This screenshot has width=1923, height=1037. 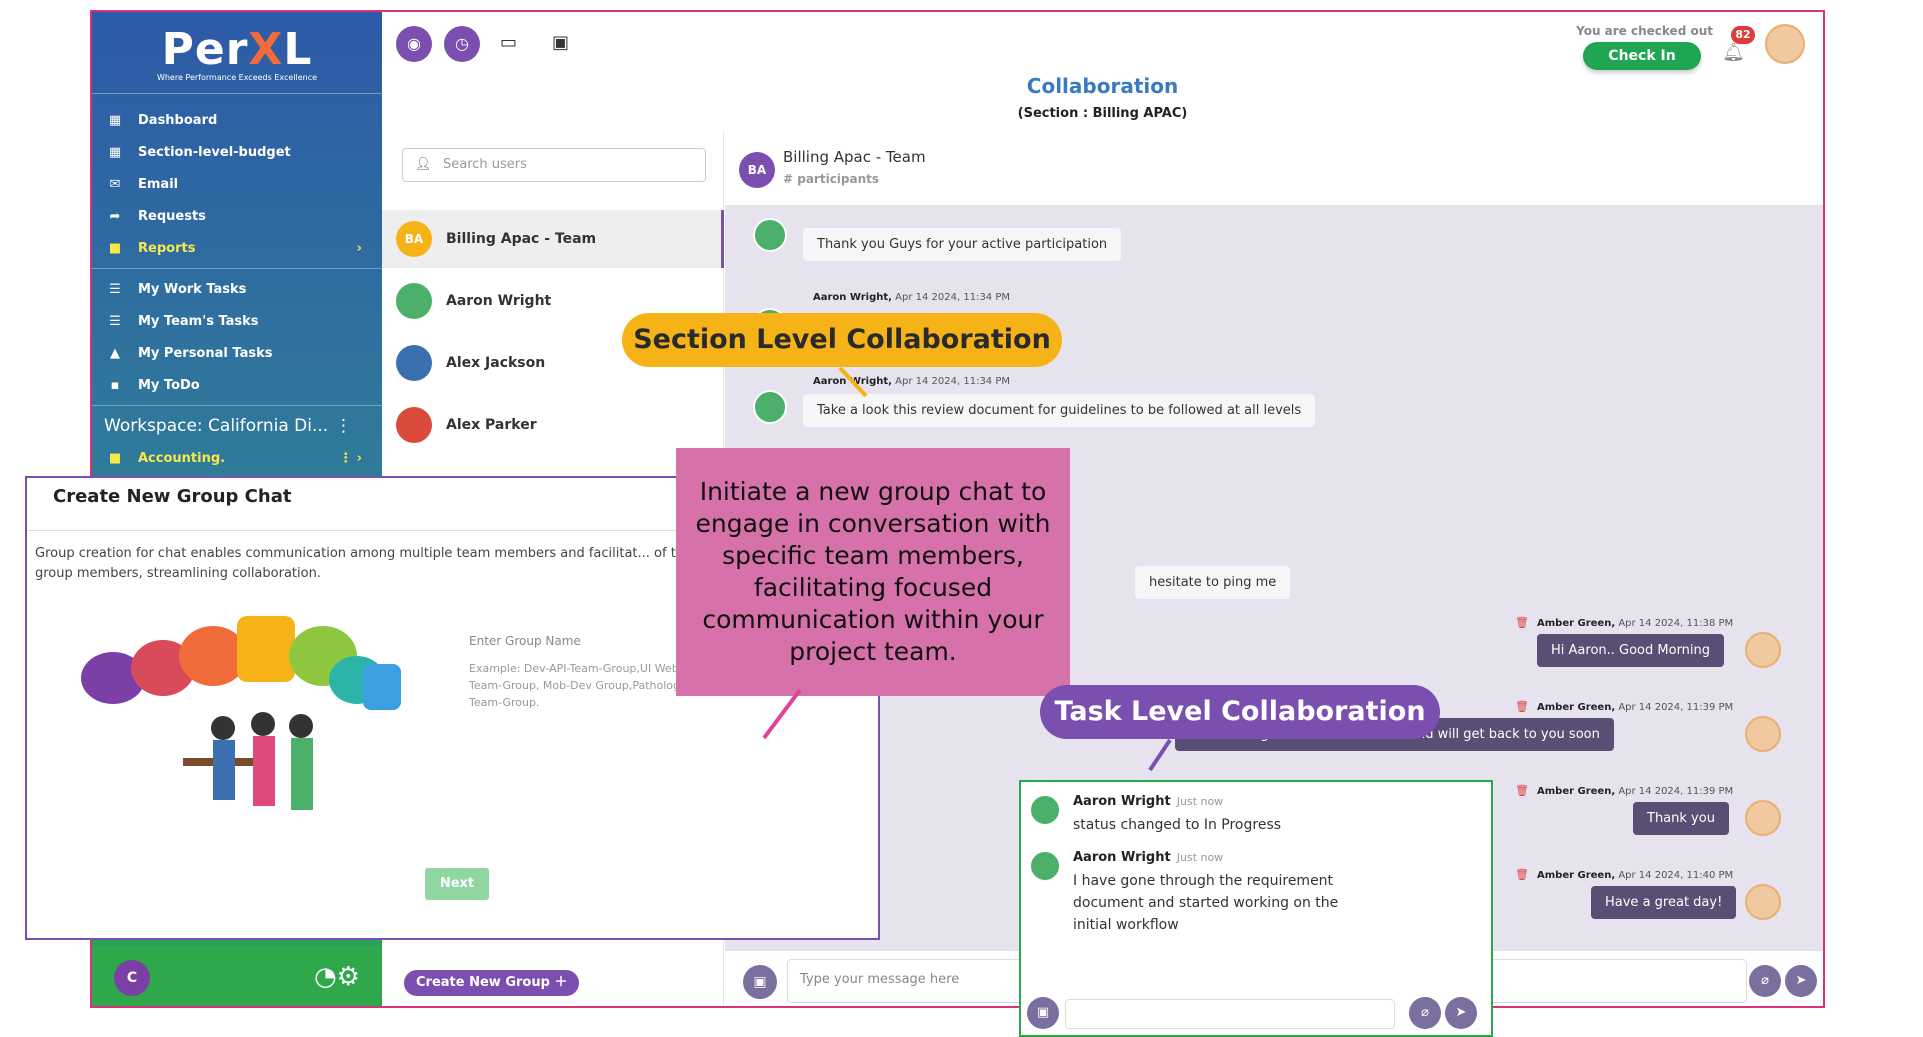 I want to click on callout-pointers, so click(x=967, y=569).